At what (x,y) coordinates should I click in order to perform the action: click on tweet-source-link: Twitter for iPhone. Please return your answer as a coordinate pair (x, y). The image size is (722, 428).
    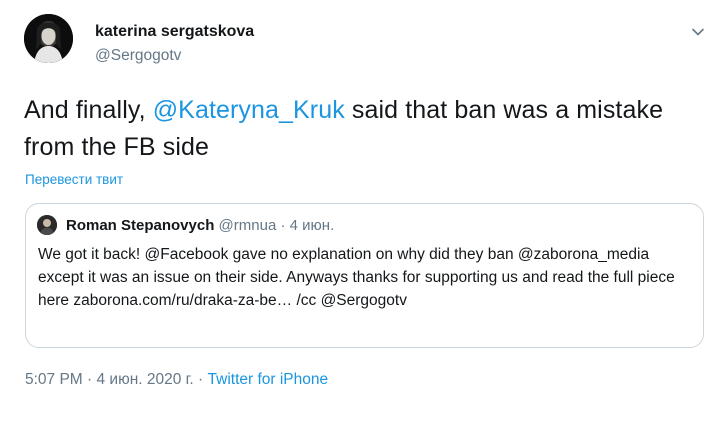
    Looking at the image, I should click on (268, 379).